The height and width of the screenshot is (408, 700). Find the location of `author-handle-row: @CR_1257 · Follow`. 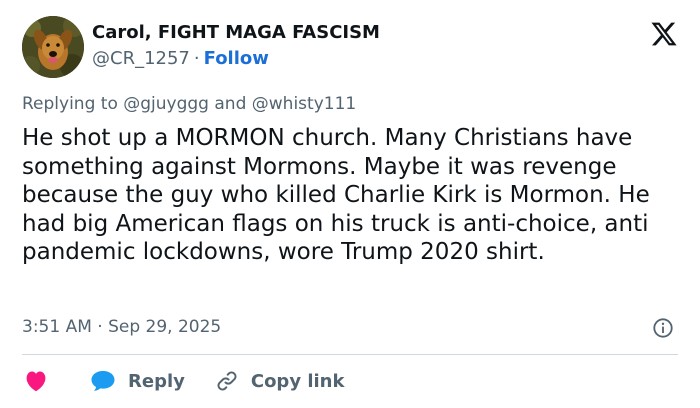

author-handle-row: @CR_1257 · Follow is located at coordinates (236, 58).